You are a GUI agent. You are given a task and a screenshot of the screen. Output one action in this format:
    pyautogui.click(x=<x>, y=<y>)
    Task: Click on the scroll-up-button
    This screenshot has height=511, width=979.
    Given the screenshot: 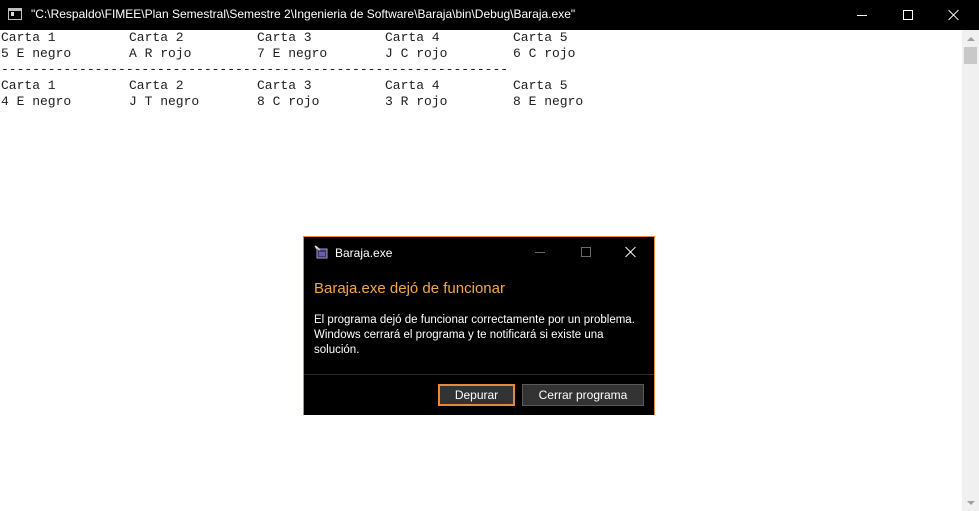 What is the action you would take?
    pyautogui.click(x=970, y=38)
    